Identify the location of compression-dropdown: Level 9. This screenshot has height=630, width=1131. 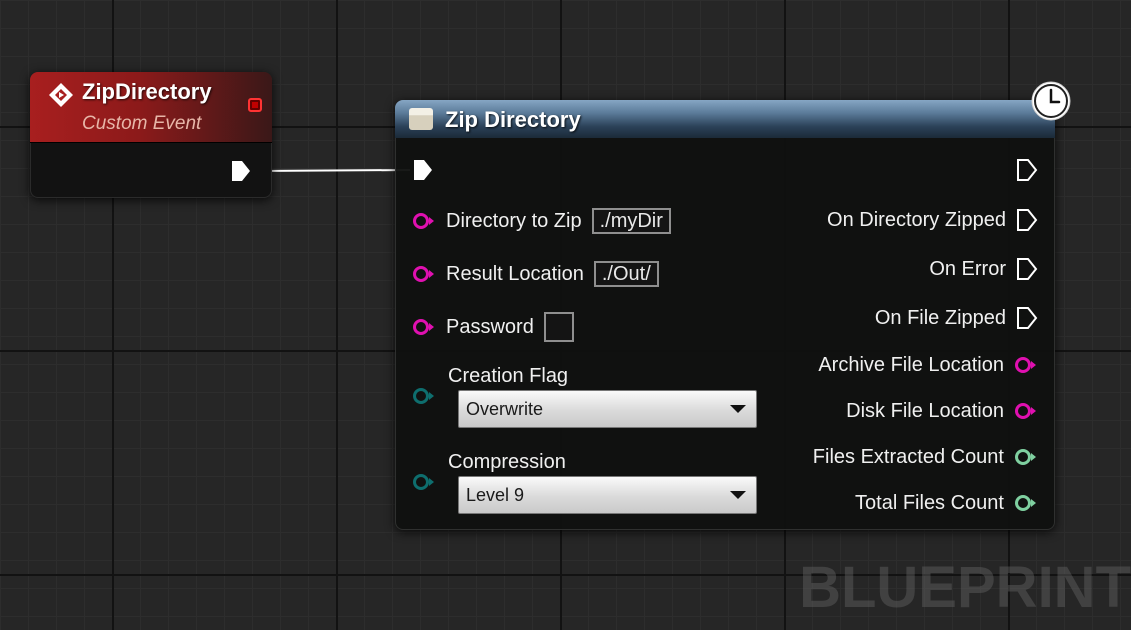
(607, 495).